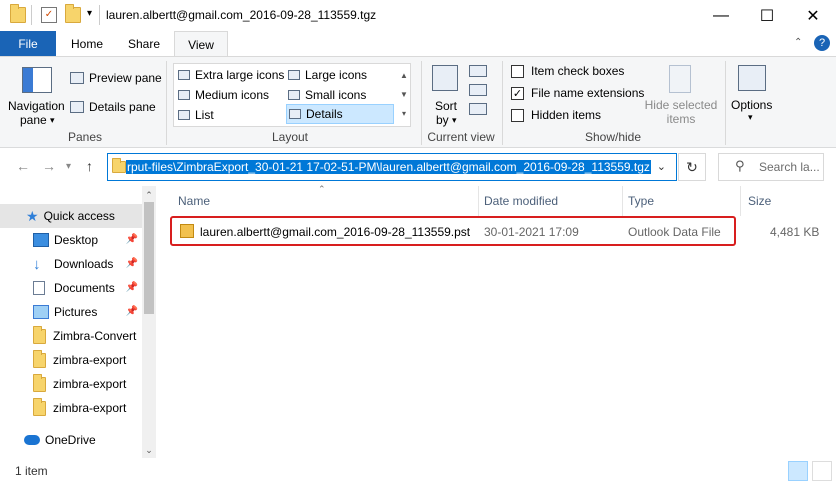  I want to click on nav-item-pictures: Pictures 📌, so click(71, 312).